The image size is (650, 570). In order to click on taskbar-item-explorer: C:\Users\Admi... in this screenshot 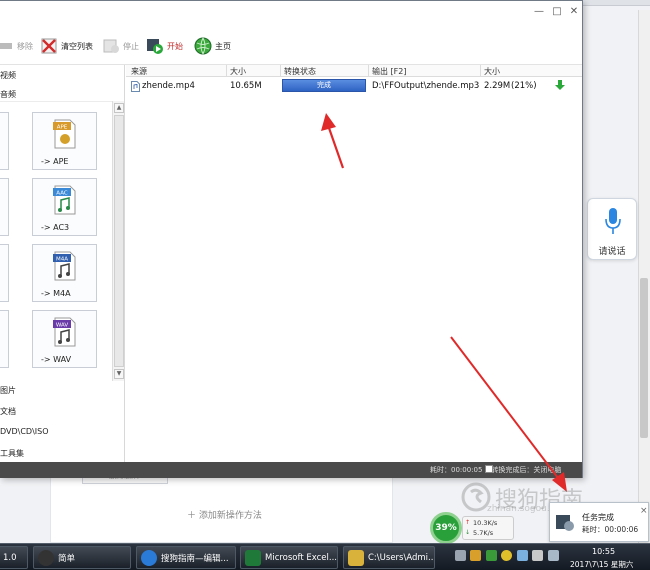, I will do `click(389, 557)`.